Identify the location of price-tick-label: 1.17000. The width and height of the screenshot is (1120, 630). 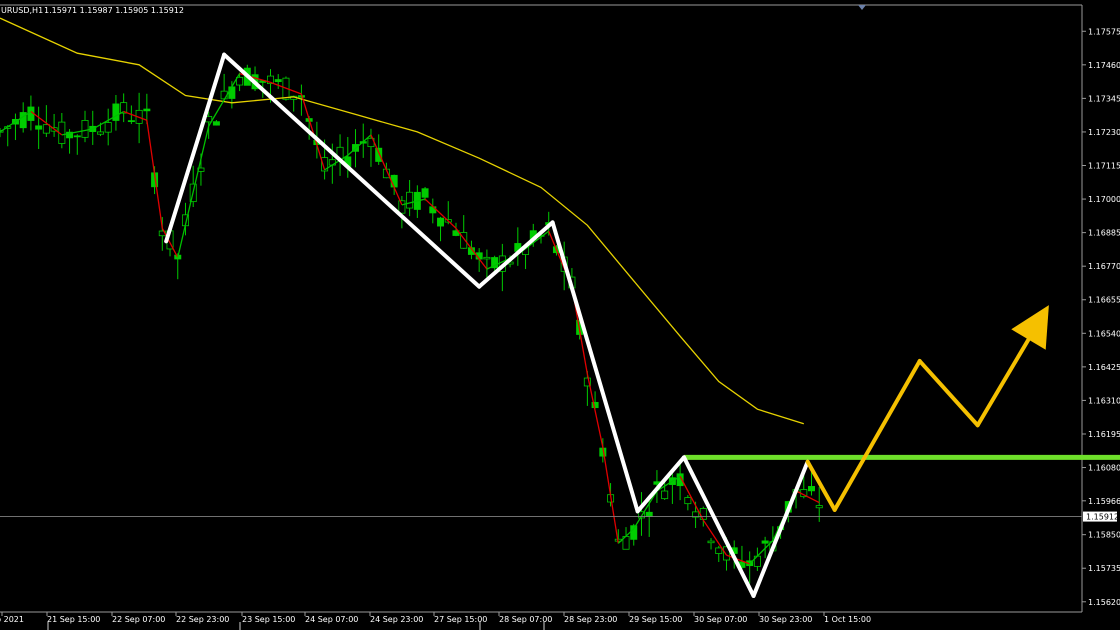
(1104, 199).